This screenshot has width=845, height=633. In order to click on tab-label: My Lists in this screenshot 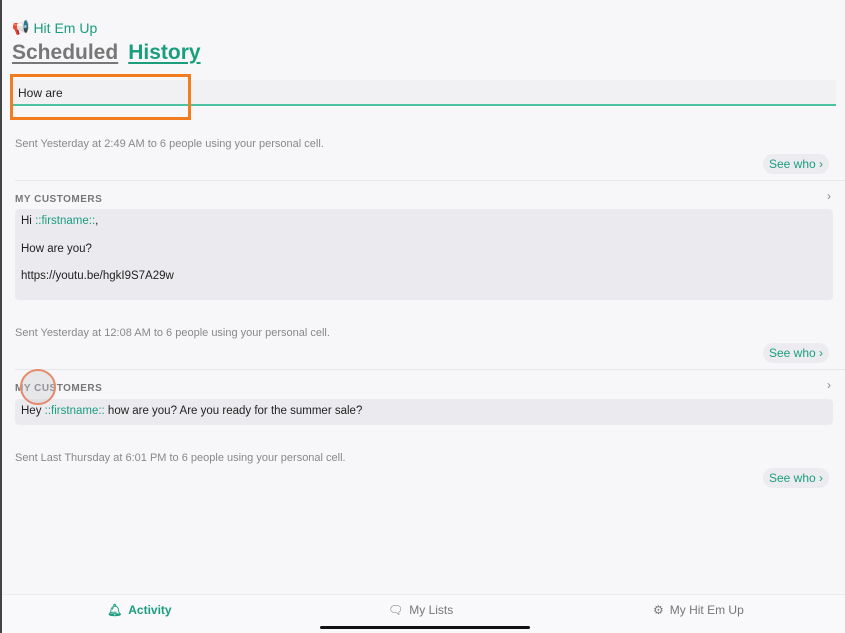, I will do `click(431, 610)`.